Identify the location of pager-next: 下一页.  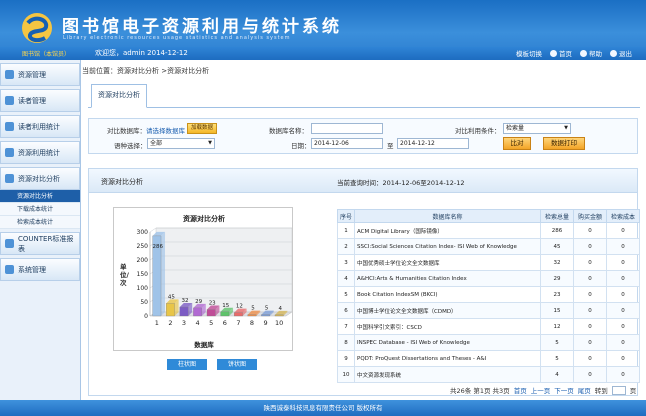
(564, 390).